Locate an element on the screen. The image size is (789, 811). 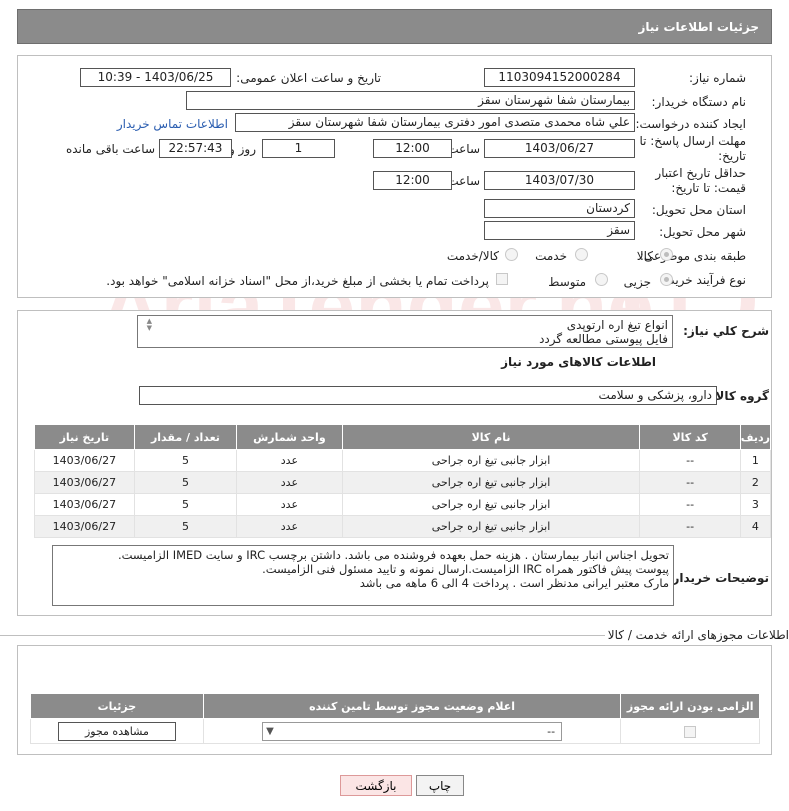
purchase-type-radio-medium is located at coordinates (601, 279).